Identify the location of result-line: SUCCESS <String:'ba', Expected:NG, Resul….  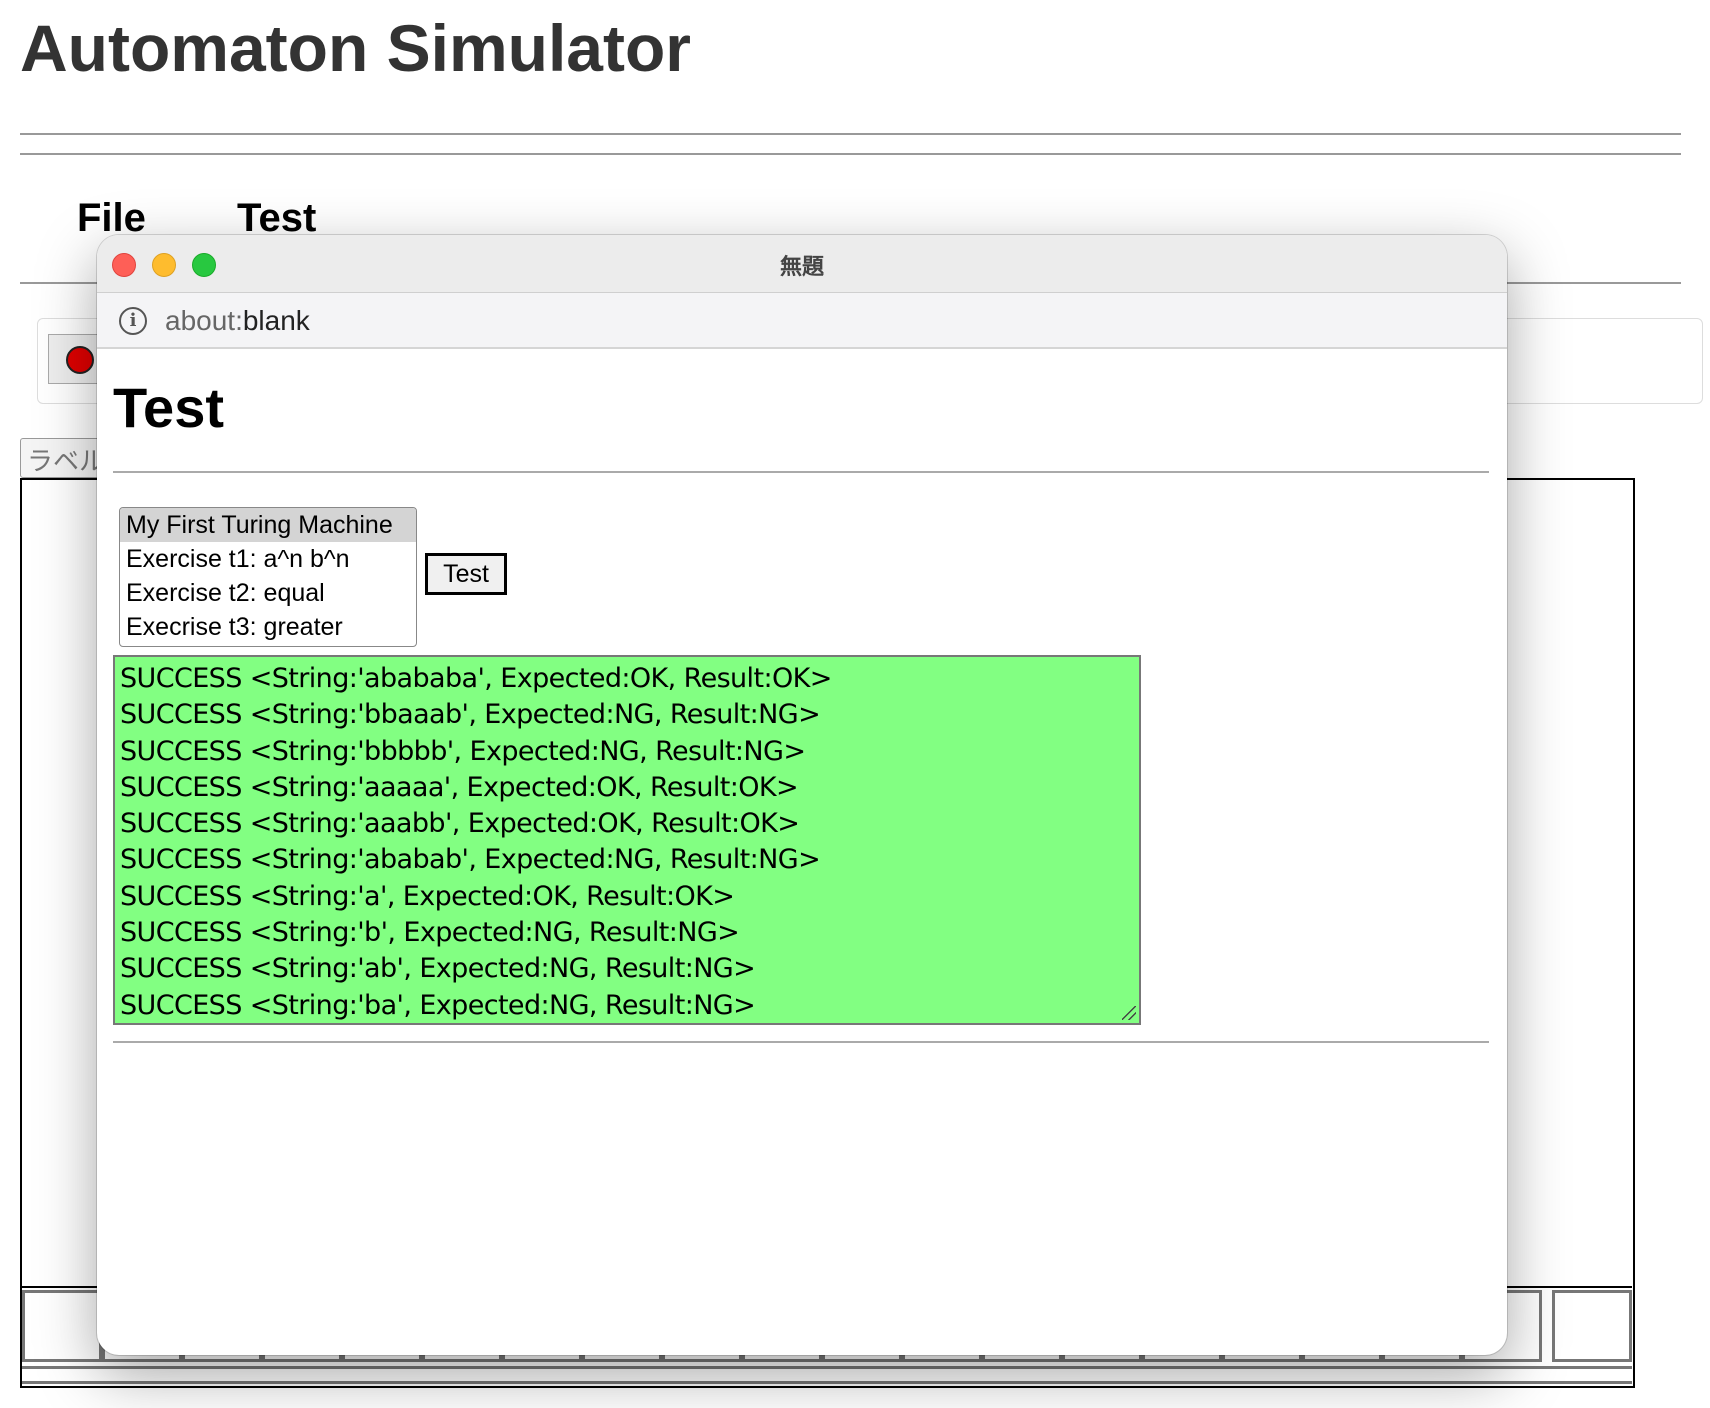
(438, 1005).